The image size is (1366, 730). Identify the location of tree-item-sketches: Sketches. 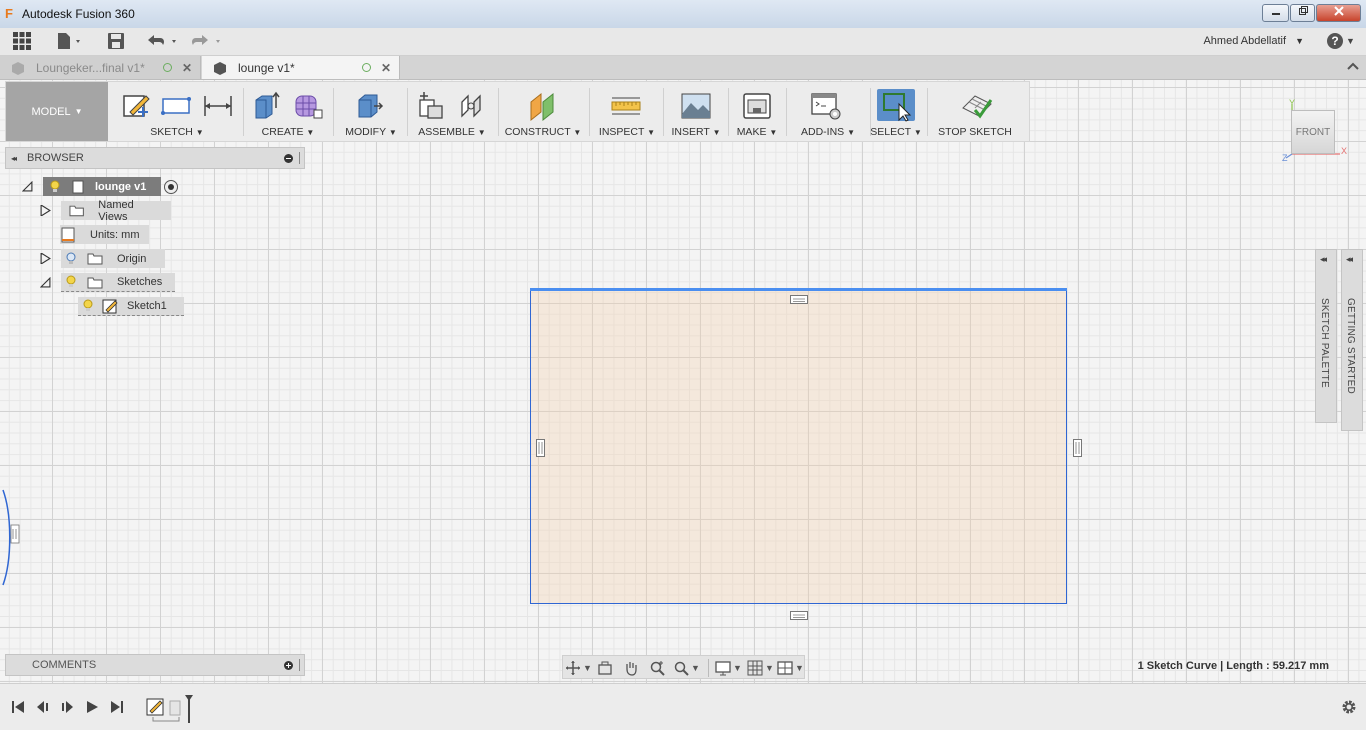
(107, 282).